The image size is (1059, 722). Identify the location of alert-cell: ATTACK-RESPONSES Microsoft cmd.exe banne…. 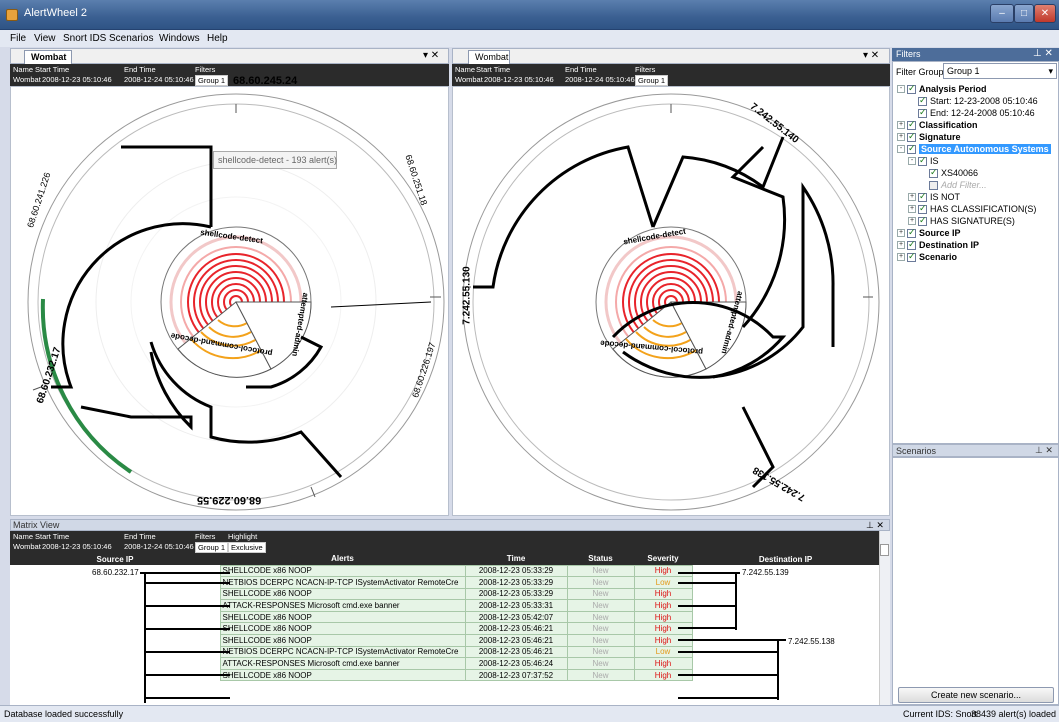
(342, 605).